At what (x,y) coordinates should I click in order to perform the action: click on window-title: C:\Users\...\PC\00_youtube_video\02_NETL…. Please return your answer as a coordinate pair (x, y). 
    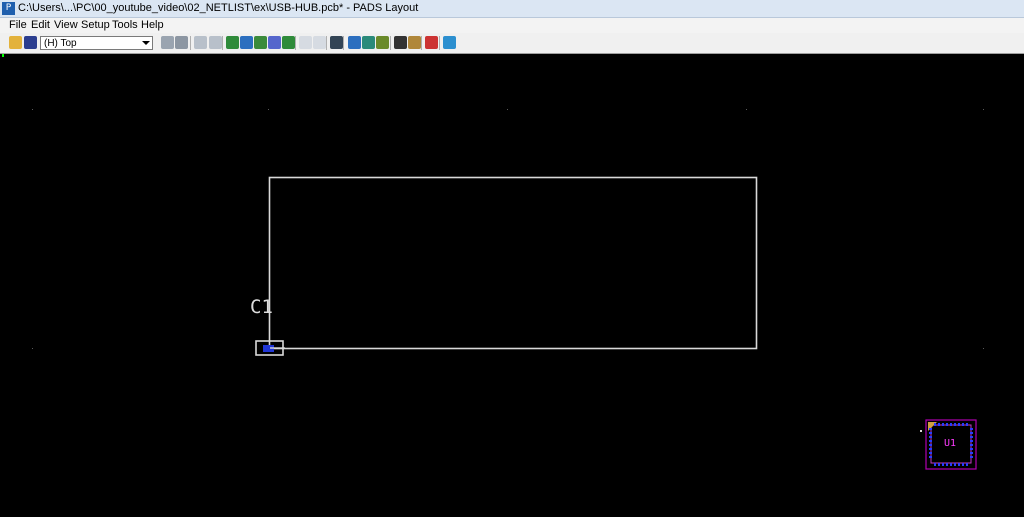
    Looking at the image, I should click on (218, 8).